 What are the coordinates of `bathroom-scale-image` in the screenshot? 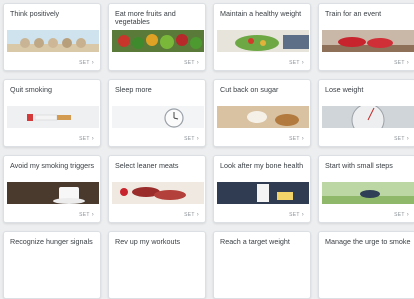 It's located at (368, 117).